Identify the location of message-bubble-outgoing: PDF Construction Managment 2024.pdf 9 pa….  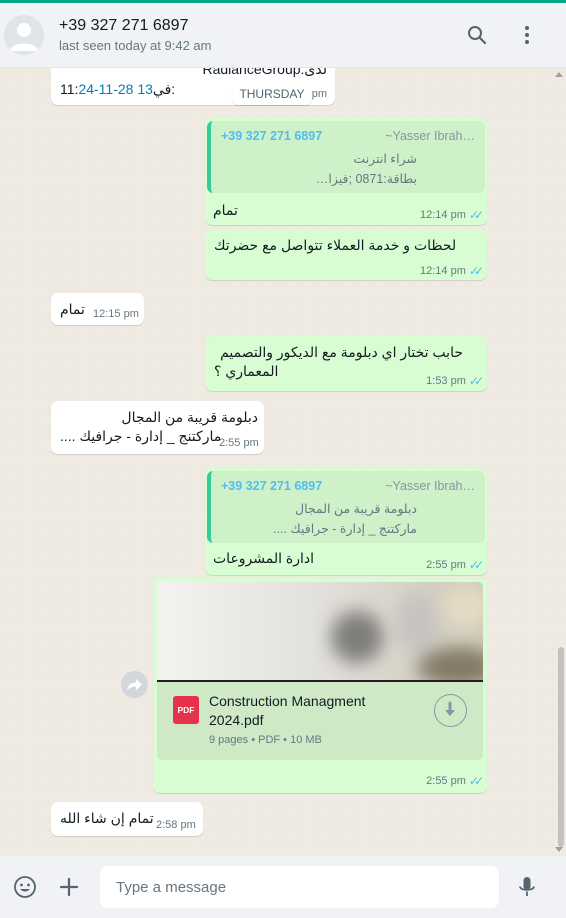
(320, 685).